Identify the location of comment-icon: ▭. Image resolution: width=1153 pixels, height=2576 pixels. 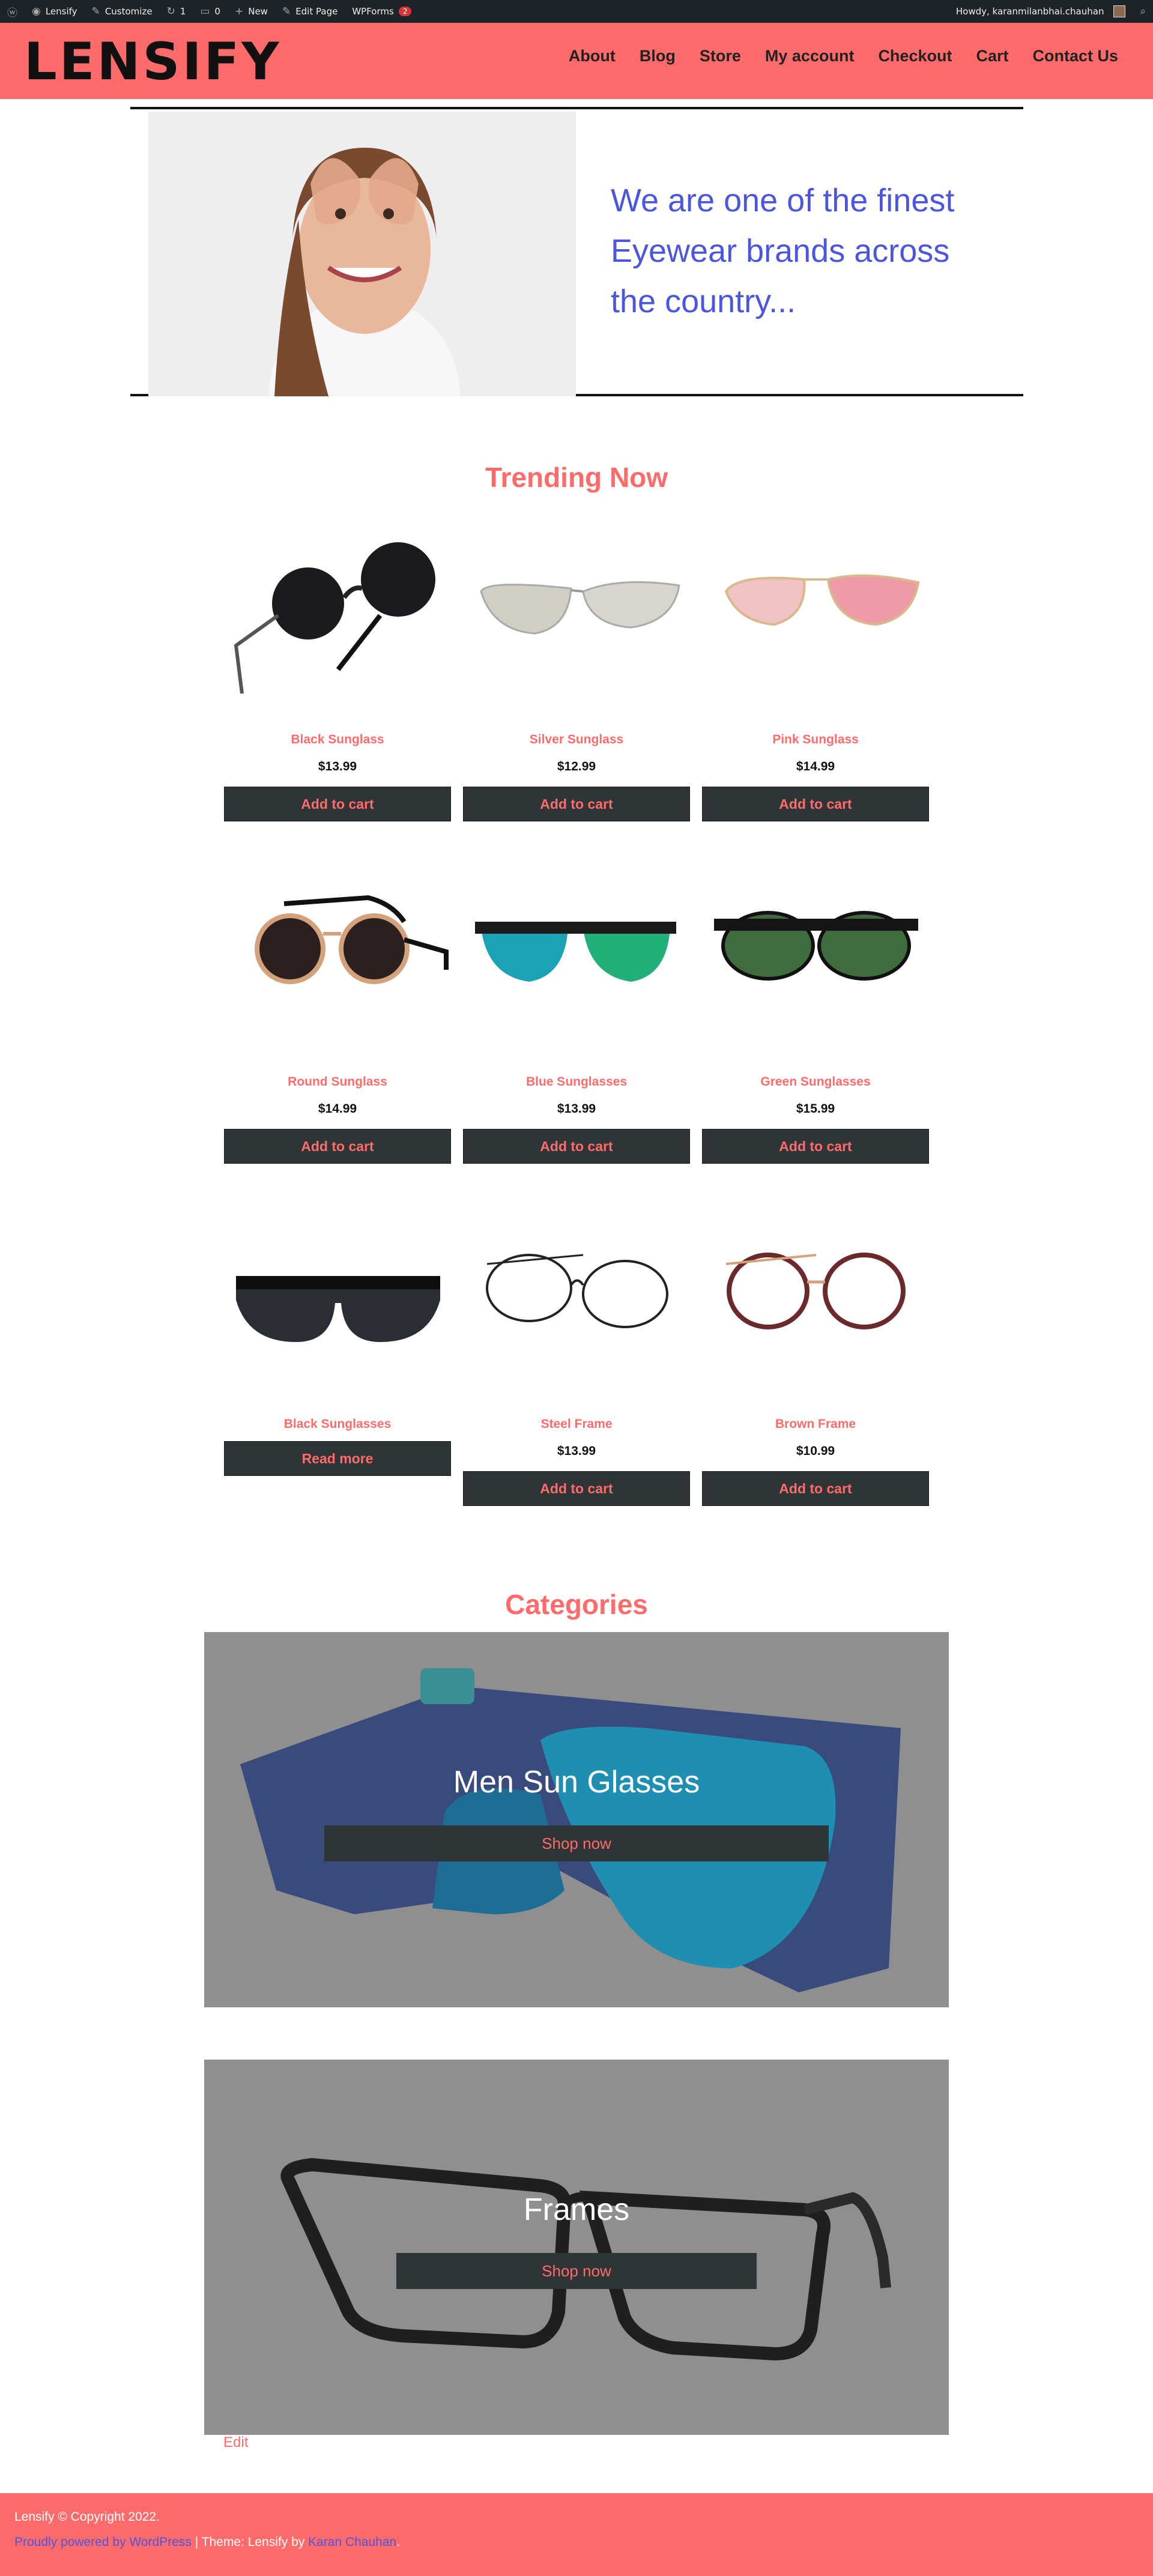
(205, 11).